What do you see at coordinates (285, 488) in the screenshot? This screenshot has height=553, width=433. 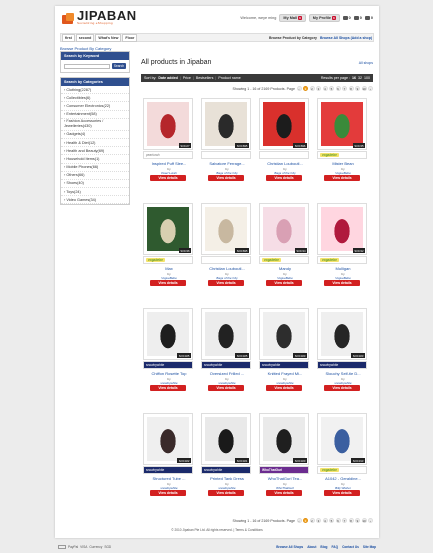 I see `product-shop: WhoThatGurl` at bounding box center [285, 488].